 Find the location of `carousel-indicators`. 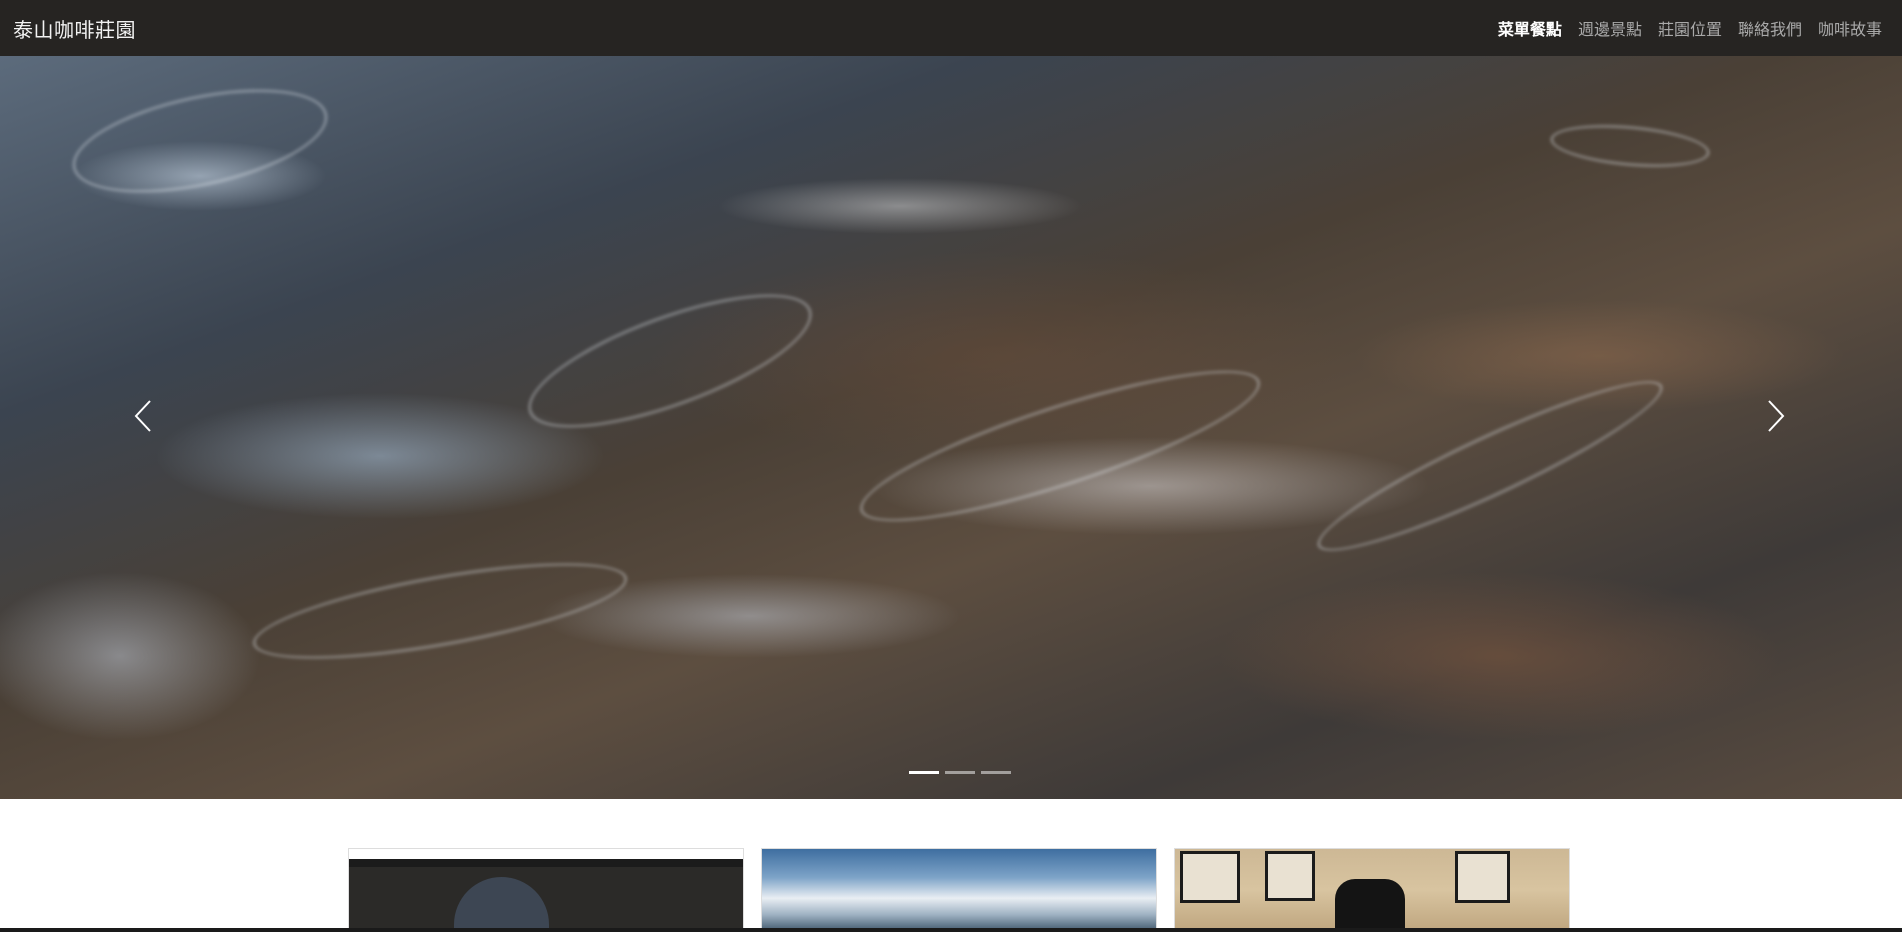

carousel-indicators is located at coordinates (960, 772).